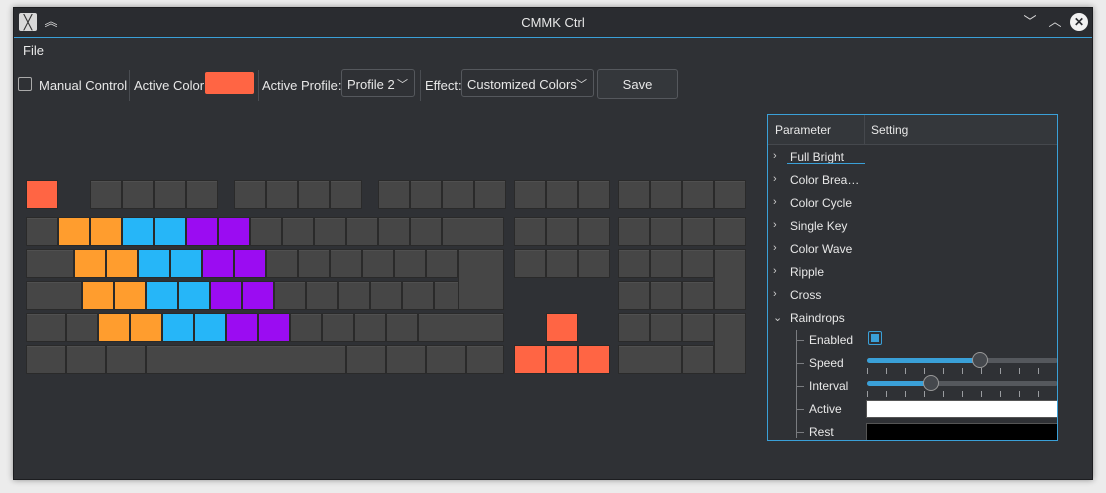  I want to click on close-icon: ✕, so click(1079, 22).